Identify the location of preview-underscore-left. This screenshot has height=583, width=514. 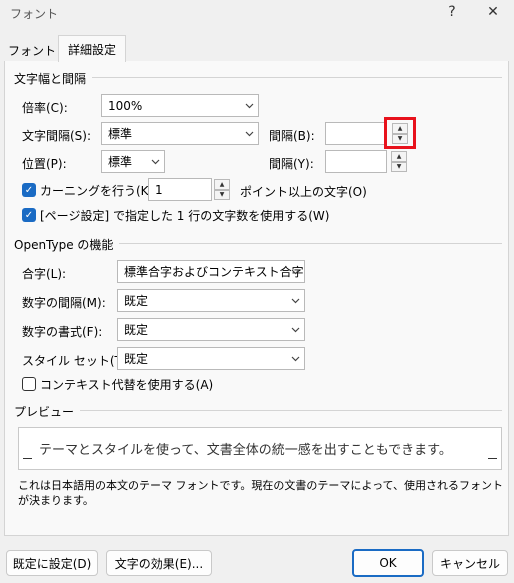
(27, 458).